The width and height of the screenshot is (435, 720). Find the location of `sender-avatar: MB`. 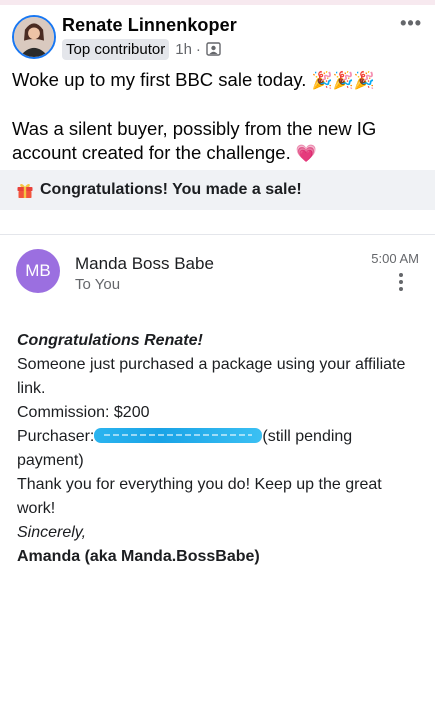

sender-avatar: MB is located at coordinates (38, 271).